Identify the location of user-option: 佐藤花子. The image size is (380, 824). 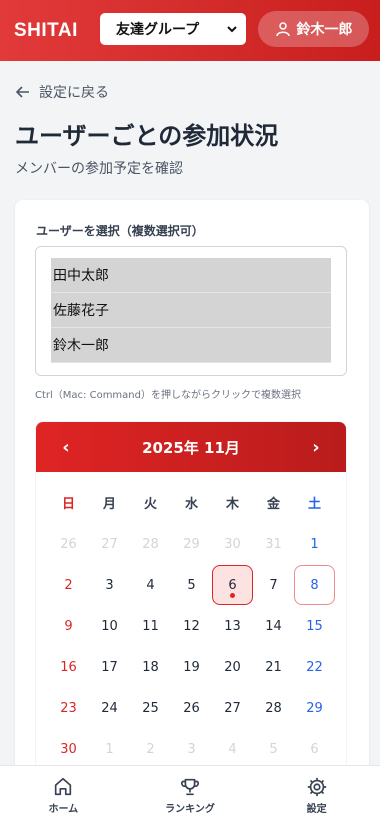
(191, 310).